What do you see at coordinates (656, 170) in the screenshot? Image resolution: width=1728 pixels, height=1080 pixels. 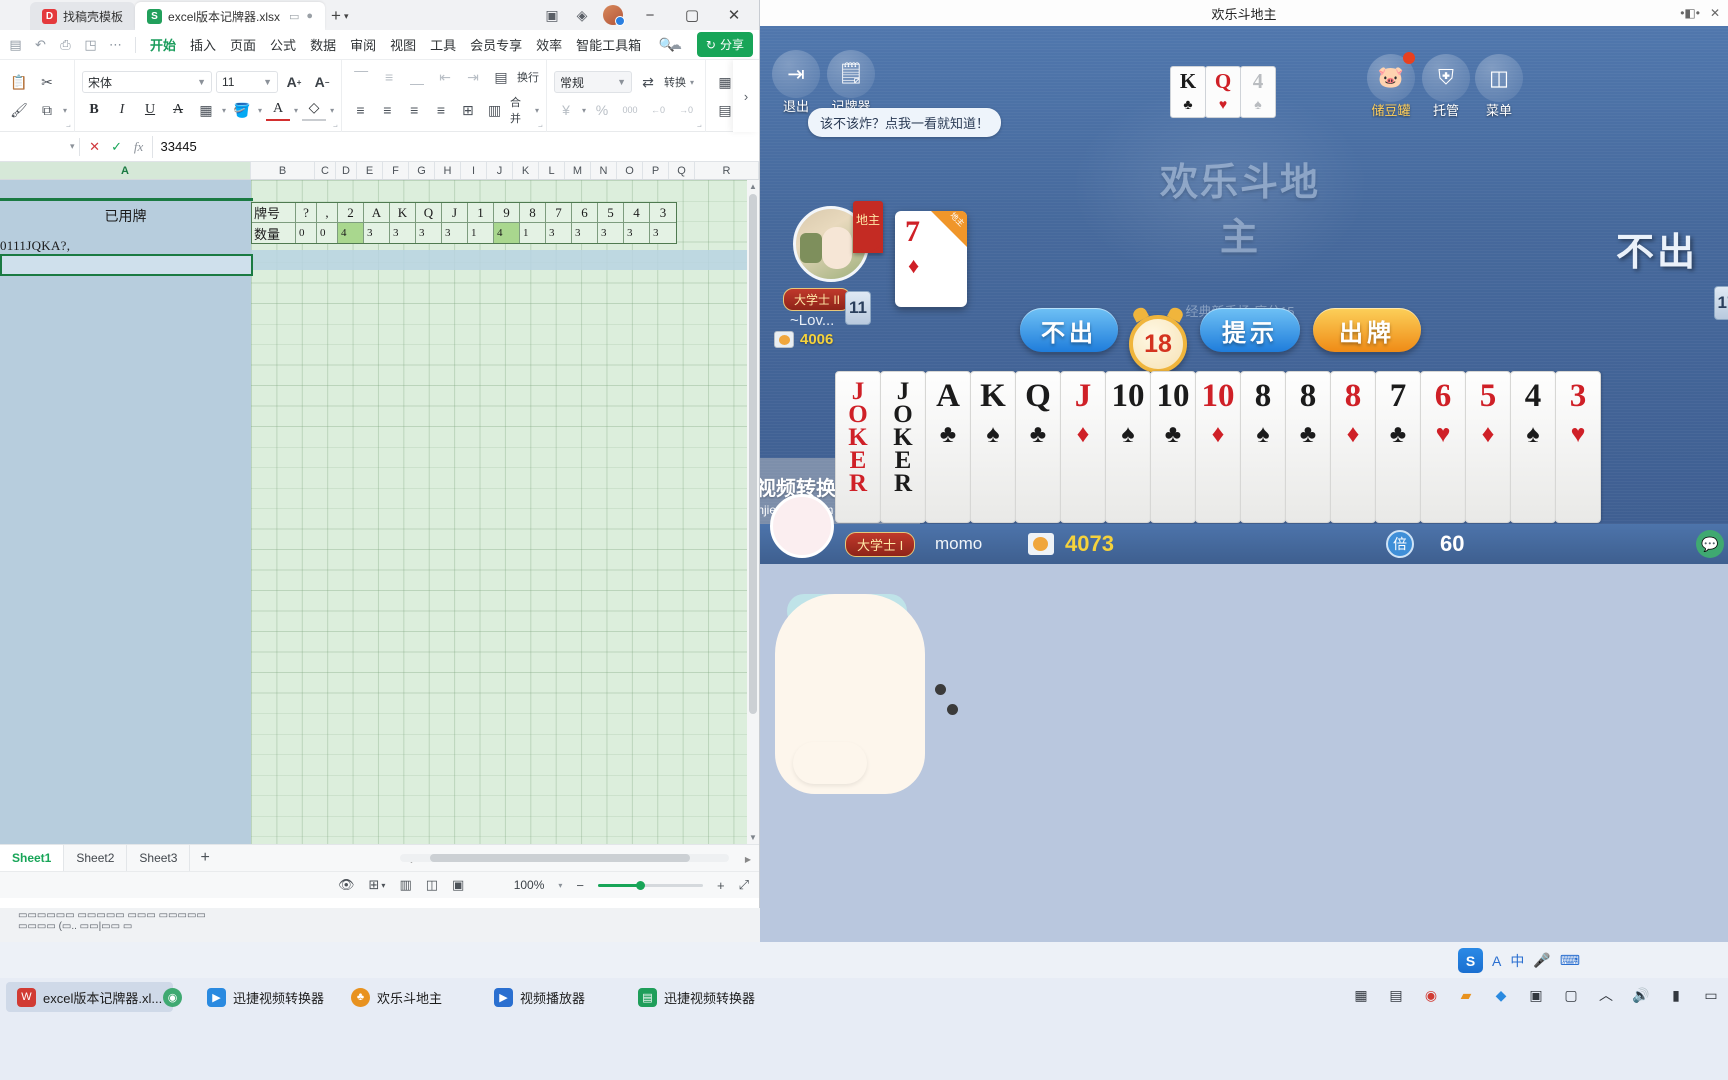 I see `column-header-P: P` at bounding box center [656, 170].